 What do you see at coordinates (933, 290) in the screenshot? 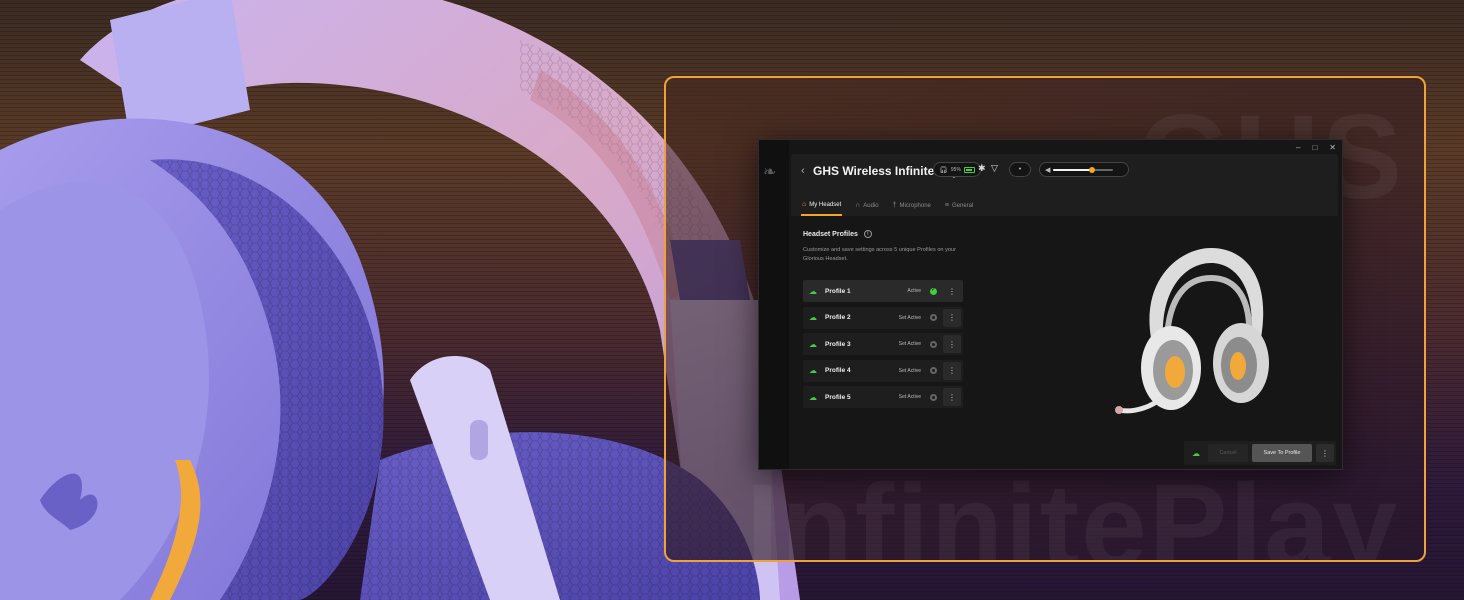
I see `active-check-icon` at bounding box center [933, 290].